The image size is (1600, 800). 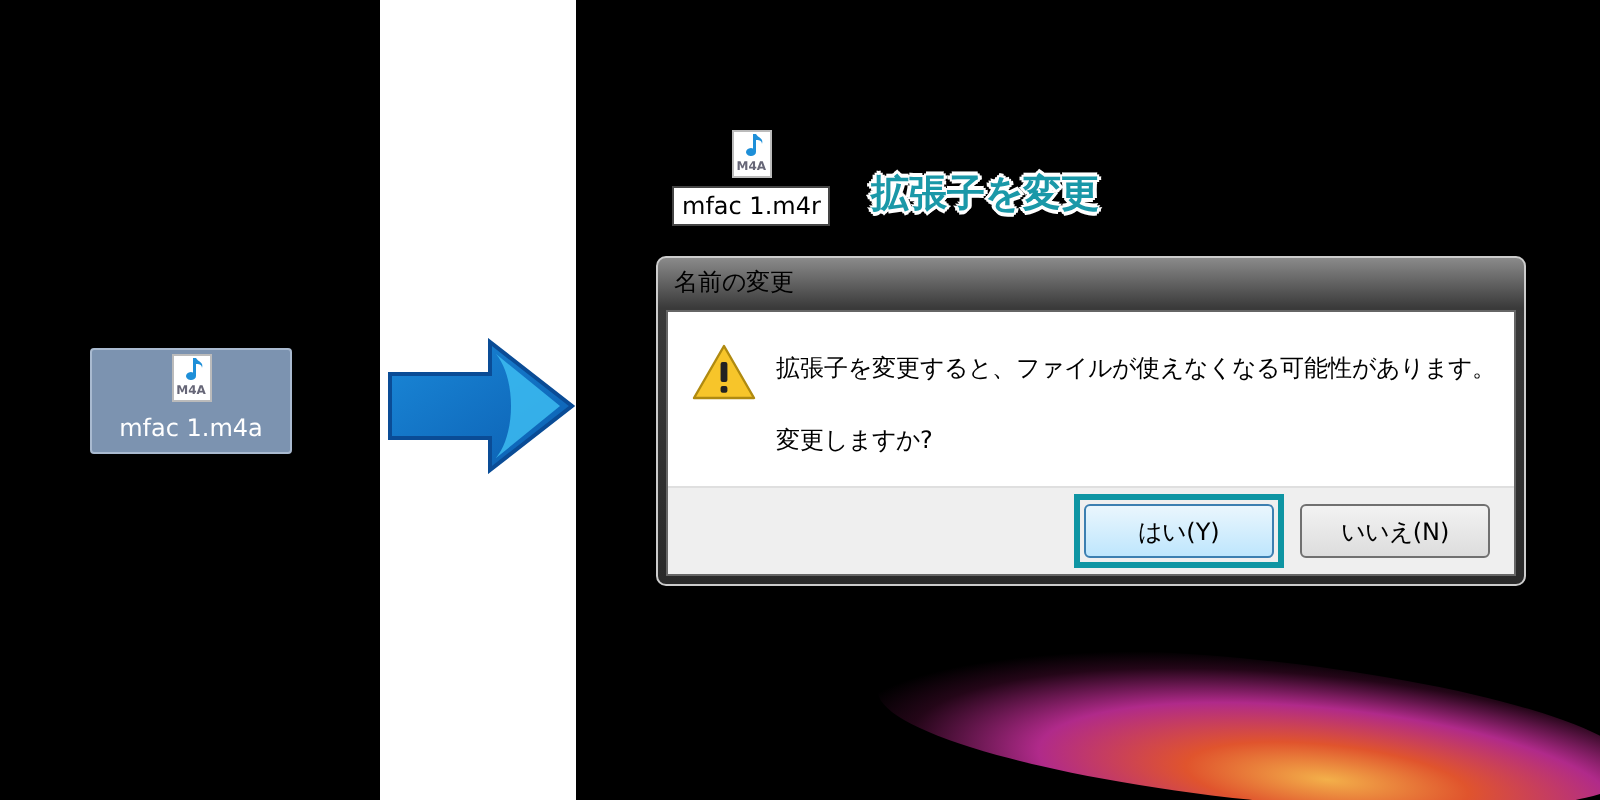 What do you see at coordinates (1179, 531) in the screenshot?
I see `yes-button: はい(Y)` at bounding box center [1179, 531].